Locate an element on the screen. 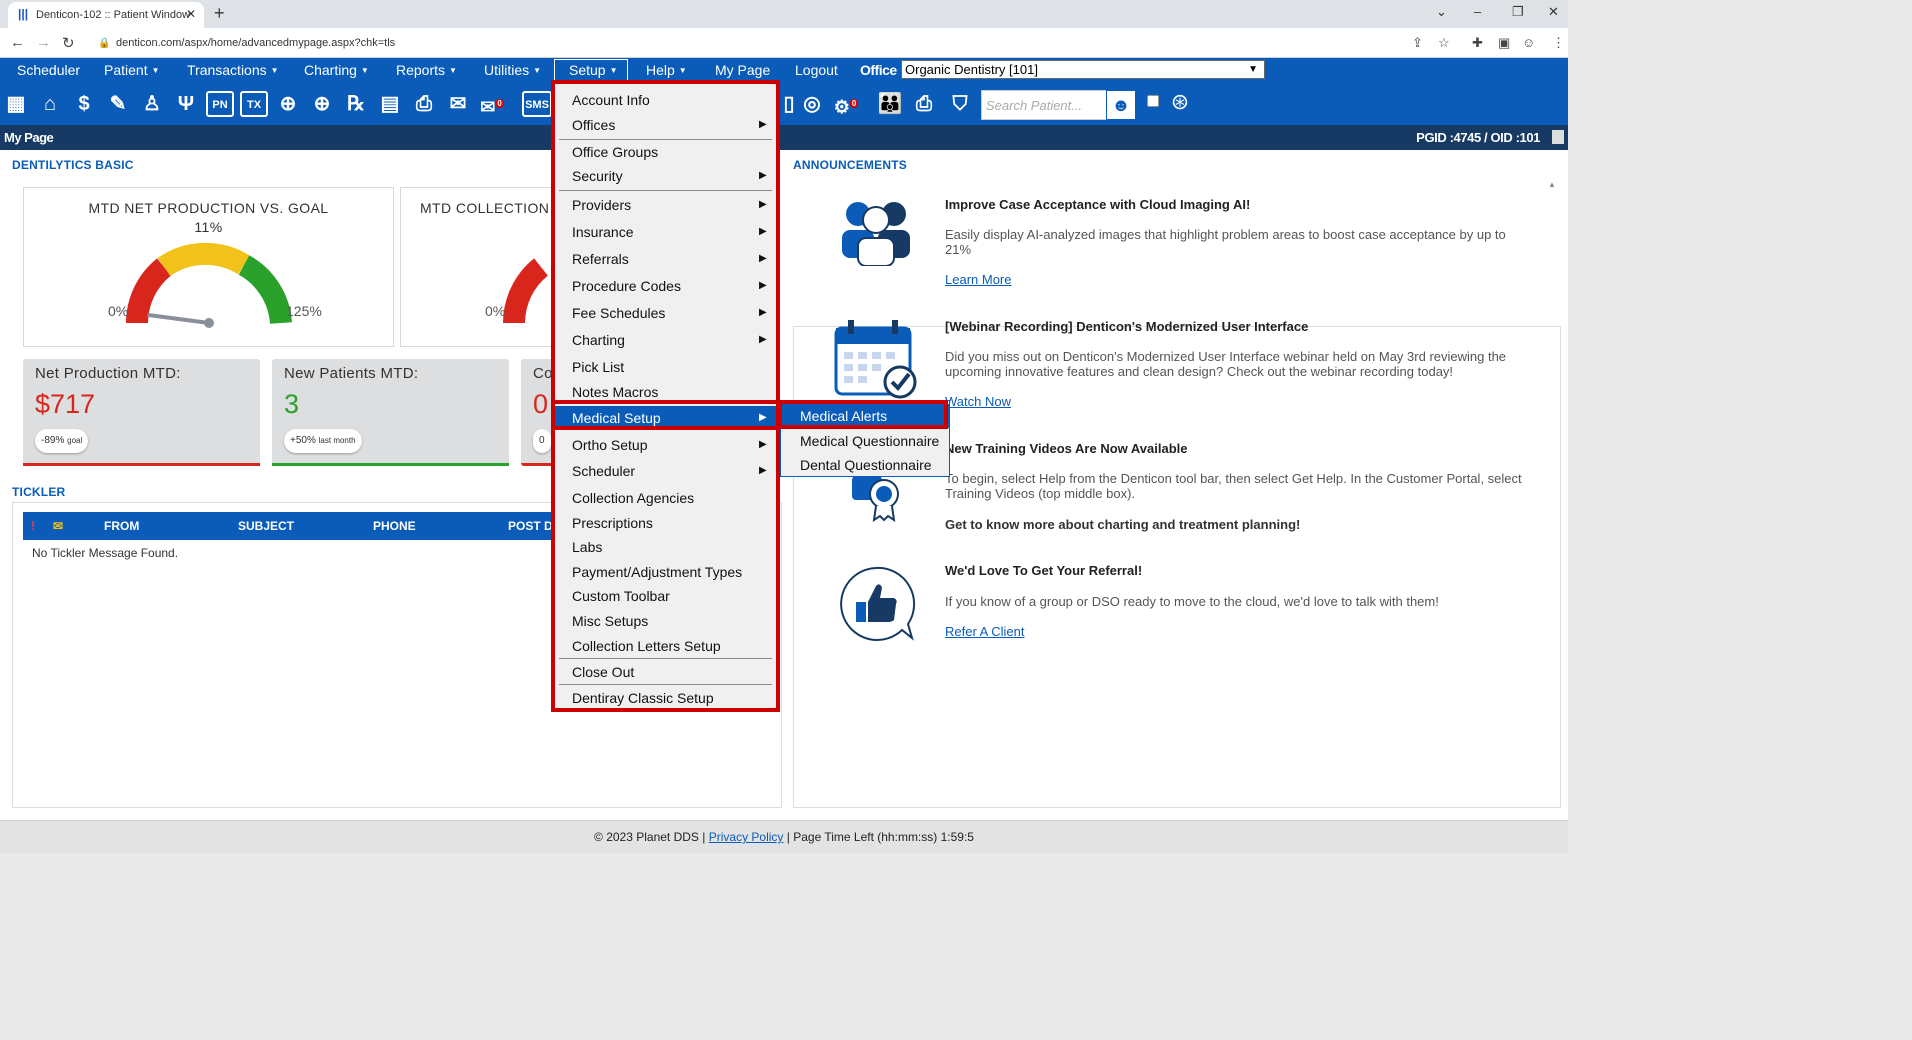  gauge-dial is located at coordinates (209, 285).